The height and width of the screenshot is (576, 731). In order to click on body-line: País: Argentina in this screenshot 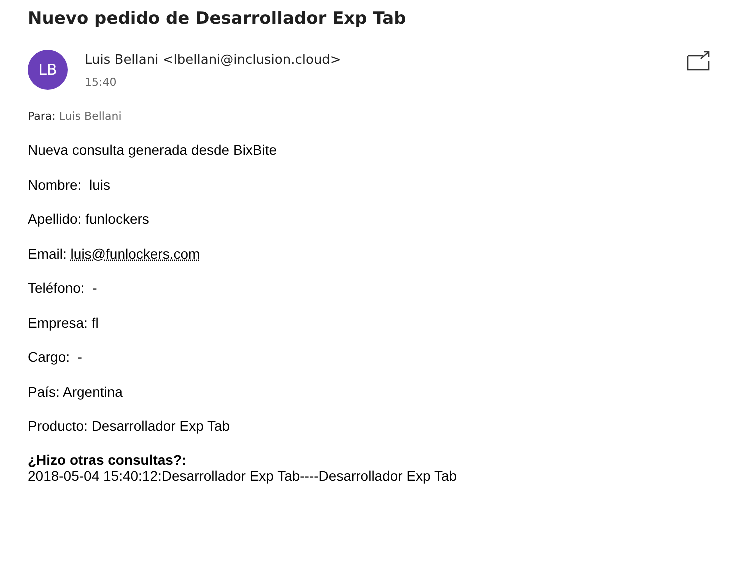, I will do `click(76, 392)`.